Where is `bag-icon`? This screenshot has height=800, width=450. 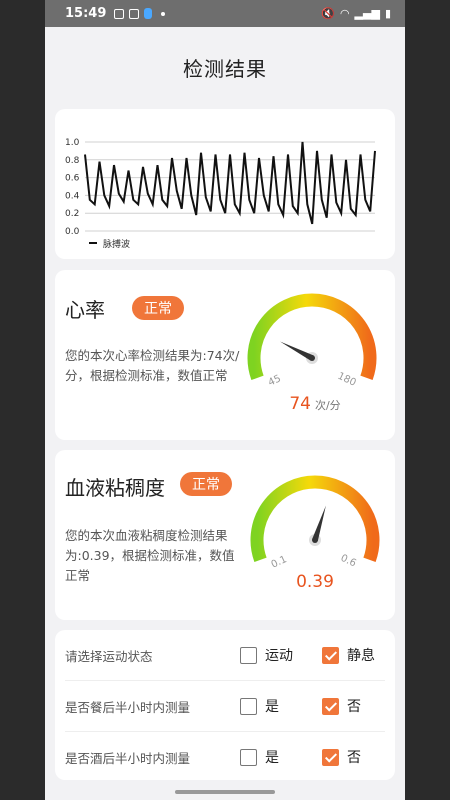 bag-icon is located at coordinates (134, 13).